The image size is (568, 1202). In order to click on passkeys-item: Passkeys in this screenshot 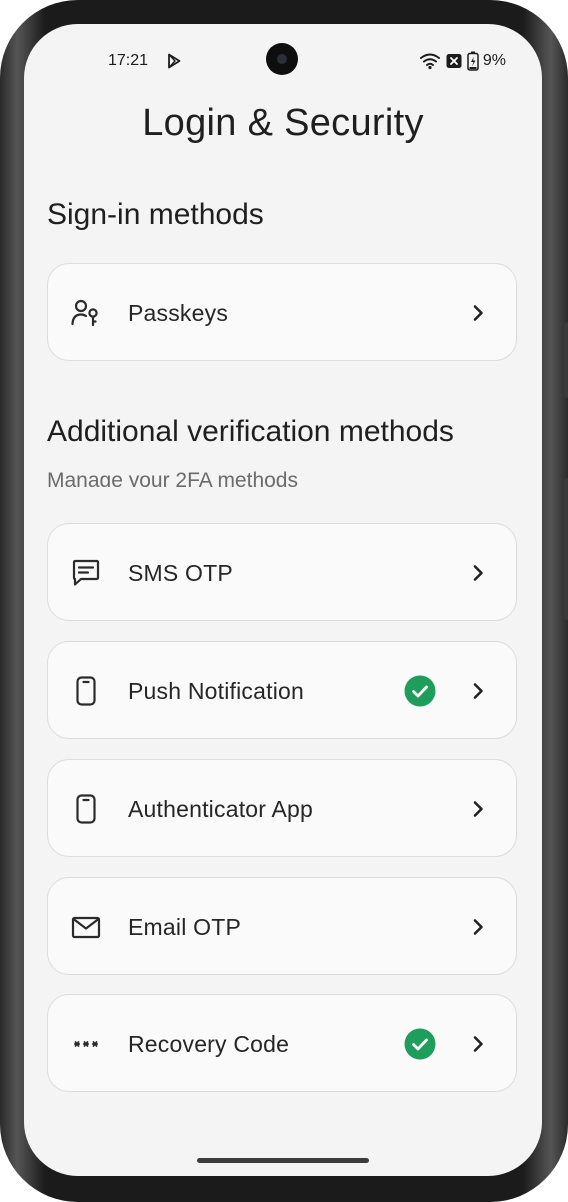, I will do `click(282, 312)`.